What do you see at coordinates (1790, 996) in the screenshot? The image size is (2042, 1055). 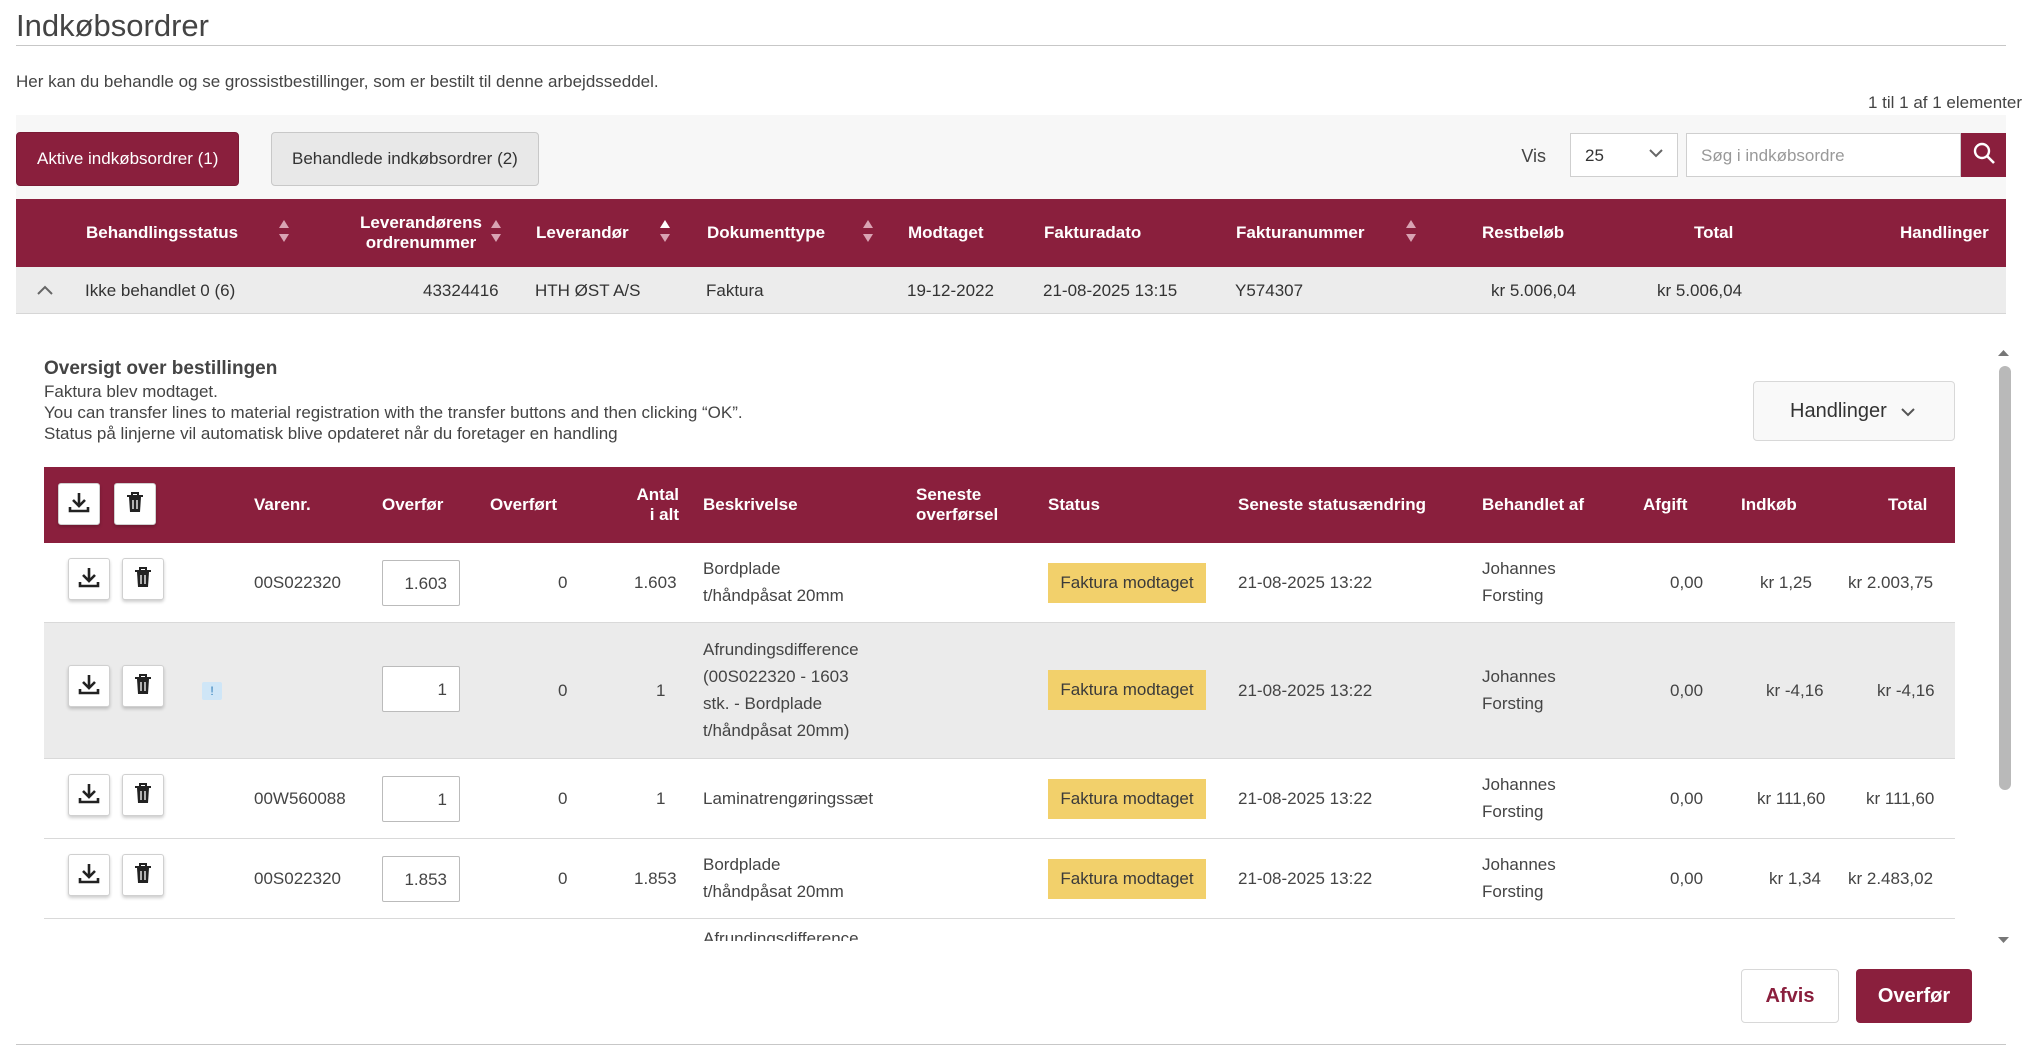 I see `reject-button: Afvis` at bounding box center [1790, 996].